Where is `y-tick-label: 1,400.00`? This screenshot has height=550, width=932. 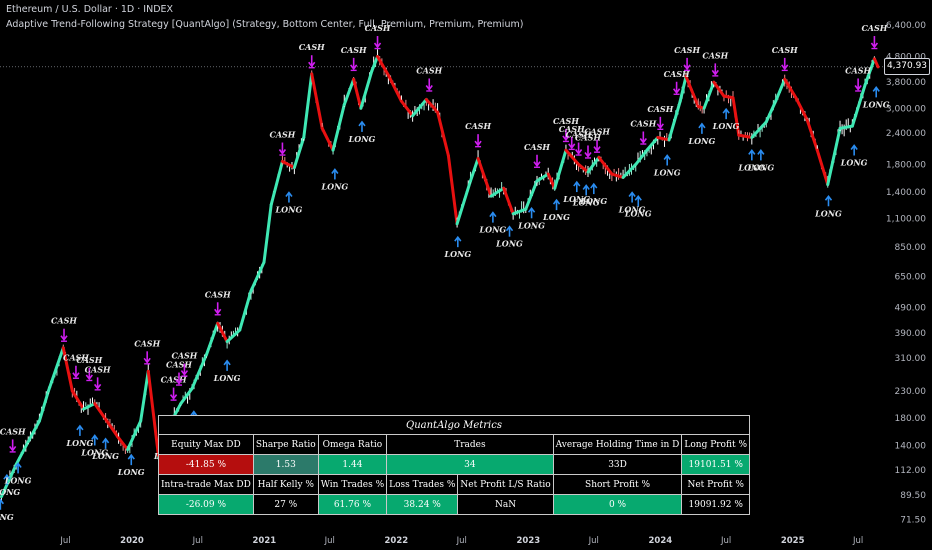
y-tick-label: 1,400.00 is located at coordinates (906, 193).